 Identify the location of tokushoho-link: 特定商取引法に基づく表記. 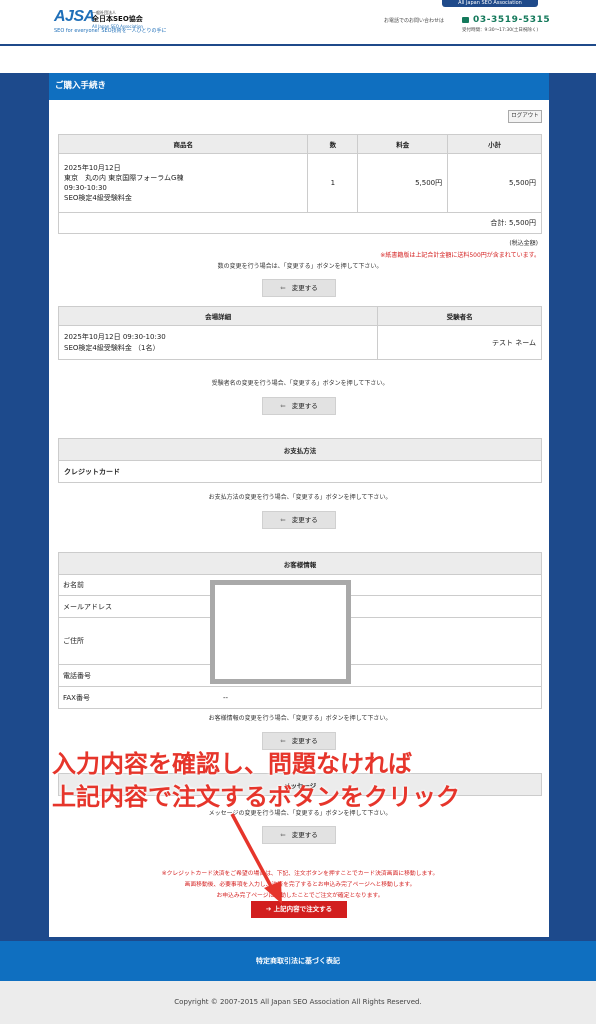
(298, 961).